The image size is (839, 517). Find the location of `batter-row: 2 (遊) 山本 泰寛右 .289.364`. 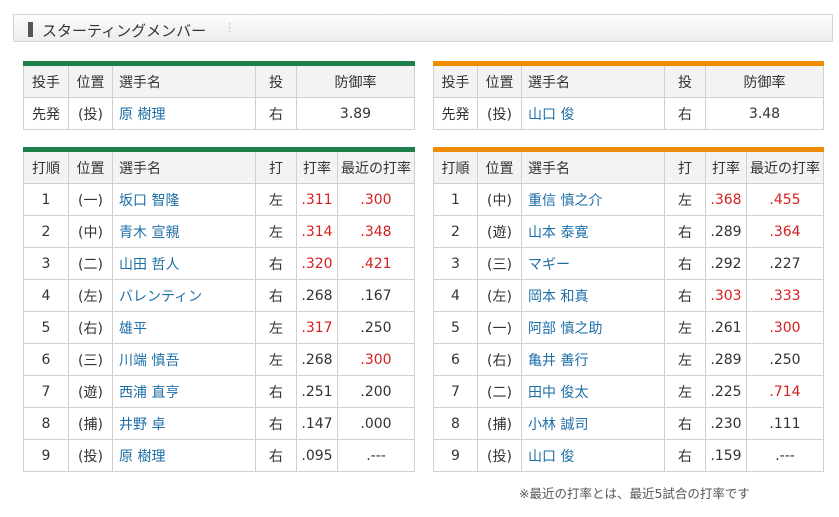

batter-row: 2 (遊) 山本 泰寛右 .289.364 is located at coordinates (628, 231).